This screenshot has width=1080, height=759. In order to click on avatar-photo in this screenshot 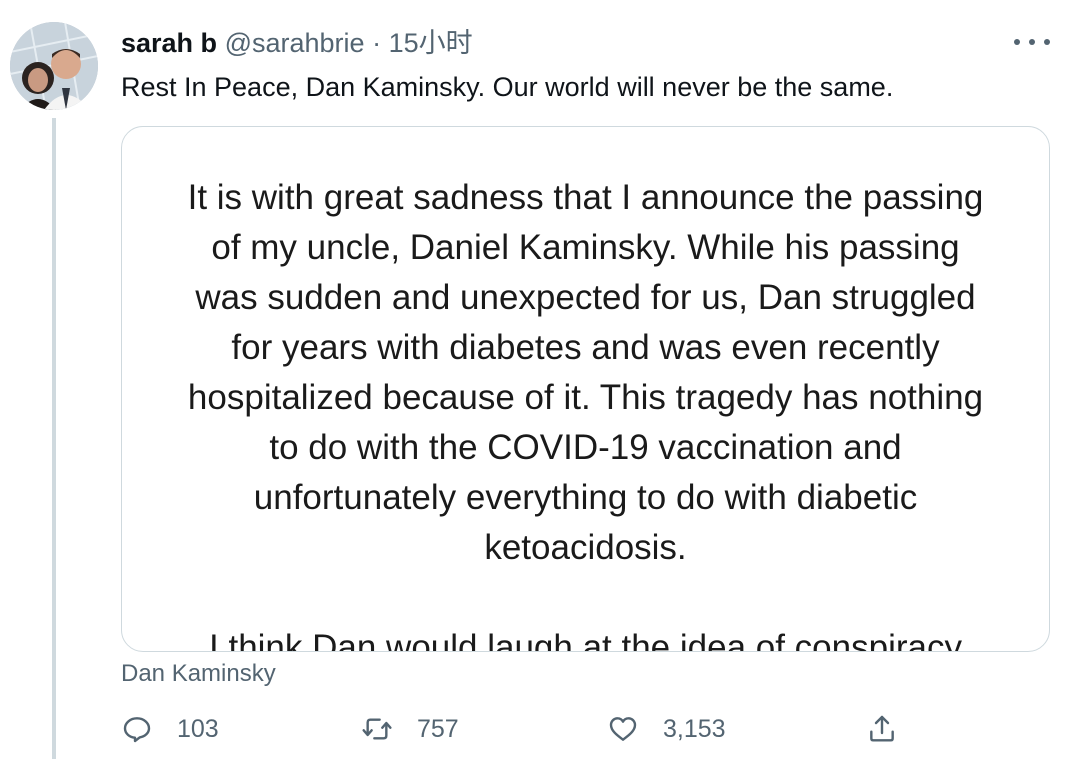, I will do `click(54, 66)`.